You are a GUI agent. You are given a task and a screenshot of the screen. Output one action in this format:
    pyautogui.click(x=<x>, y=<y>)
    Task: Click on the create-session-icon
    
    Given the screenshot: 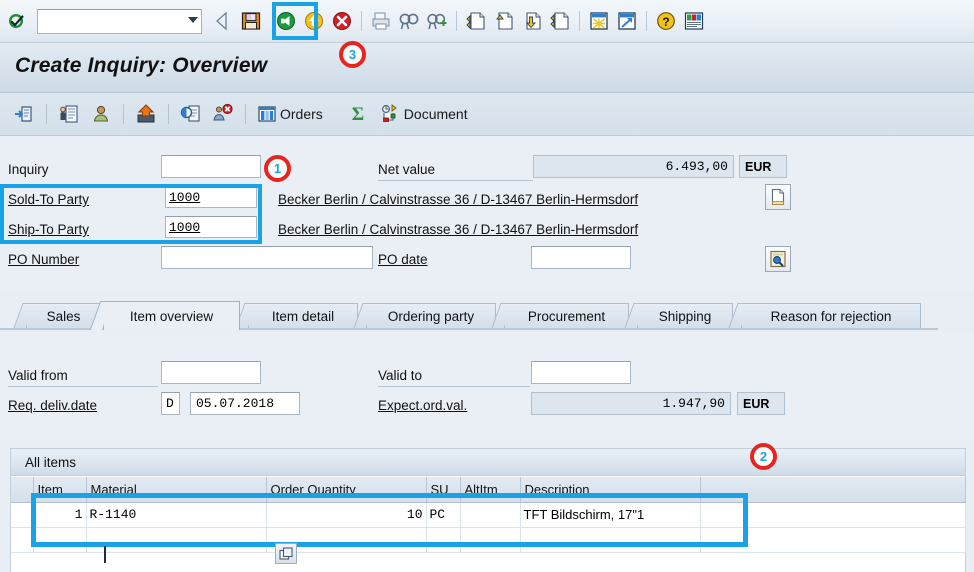 What is the action you would take?
    pyautogui.click(x=599, y=21)
    